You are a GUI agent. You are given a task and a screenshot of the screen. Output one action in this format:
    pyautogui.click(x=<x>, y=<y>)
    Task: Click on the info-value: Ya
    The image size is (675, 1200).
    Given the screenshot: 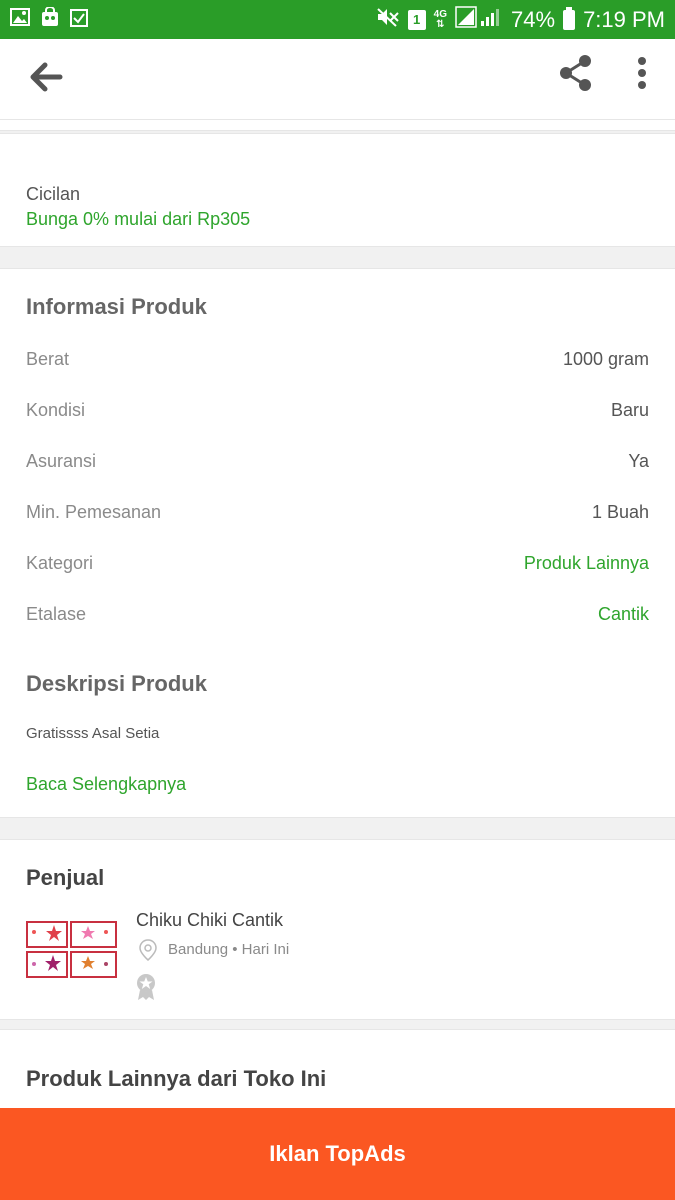 What is the action you would take?
    pyautogui.click(x=638, y=461)
    